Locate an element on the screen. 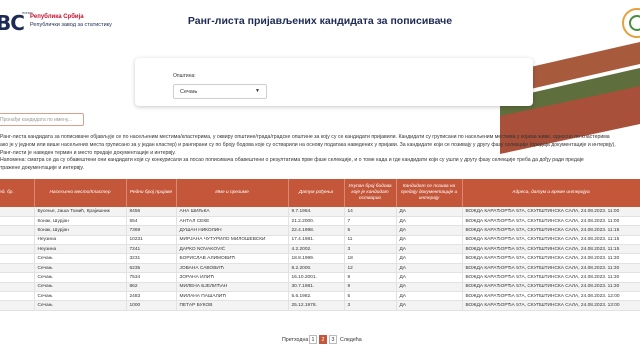 The width and height of the screenshot is (640, 360). table-cell: МИЛЕНА БЈЕЛИЋАН is located at coordinates (232, 287).